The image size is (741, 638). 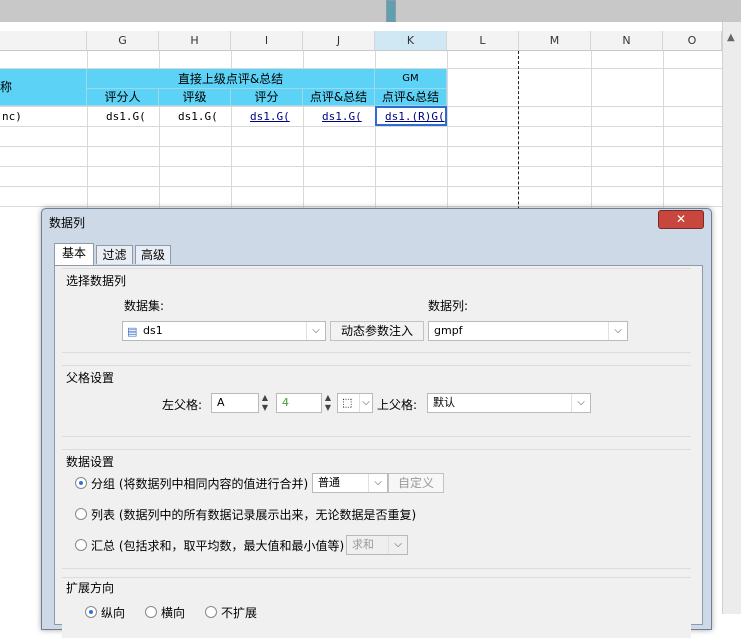 What do you see at coordinates (235, 403) in the screenshot?
I see `left-parent-column-input: A` at bounding box center [235, 403].